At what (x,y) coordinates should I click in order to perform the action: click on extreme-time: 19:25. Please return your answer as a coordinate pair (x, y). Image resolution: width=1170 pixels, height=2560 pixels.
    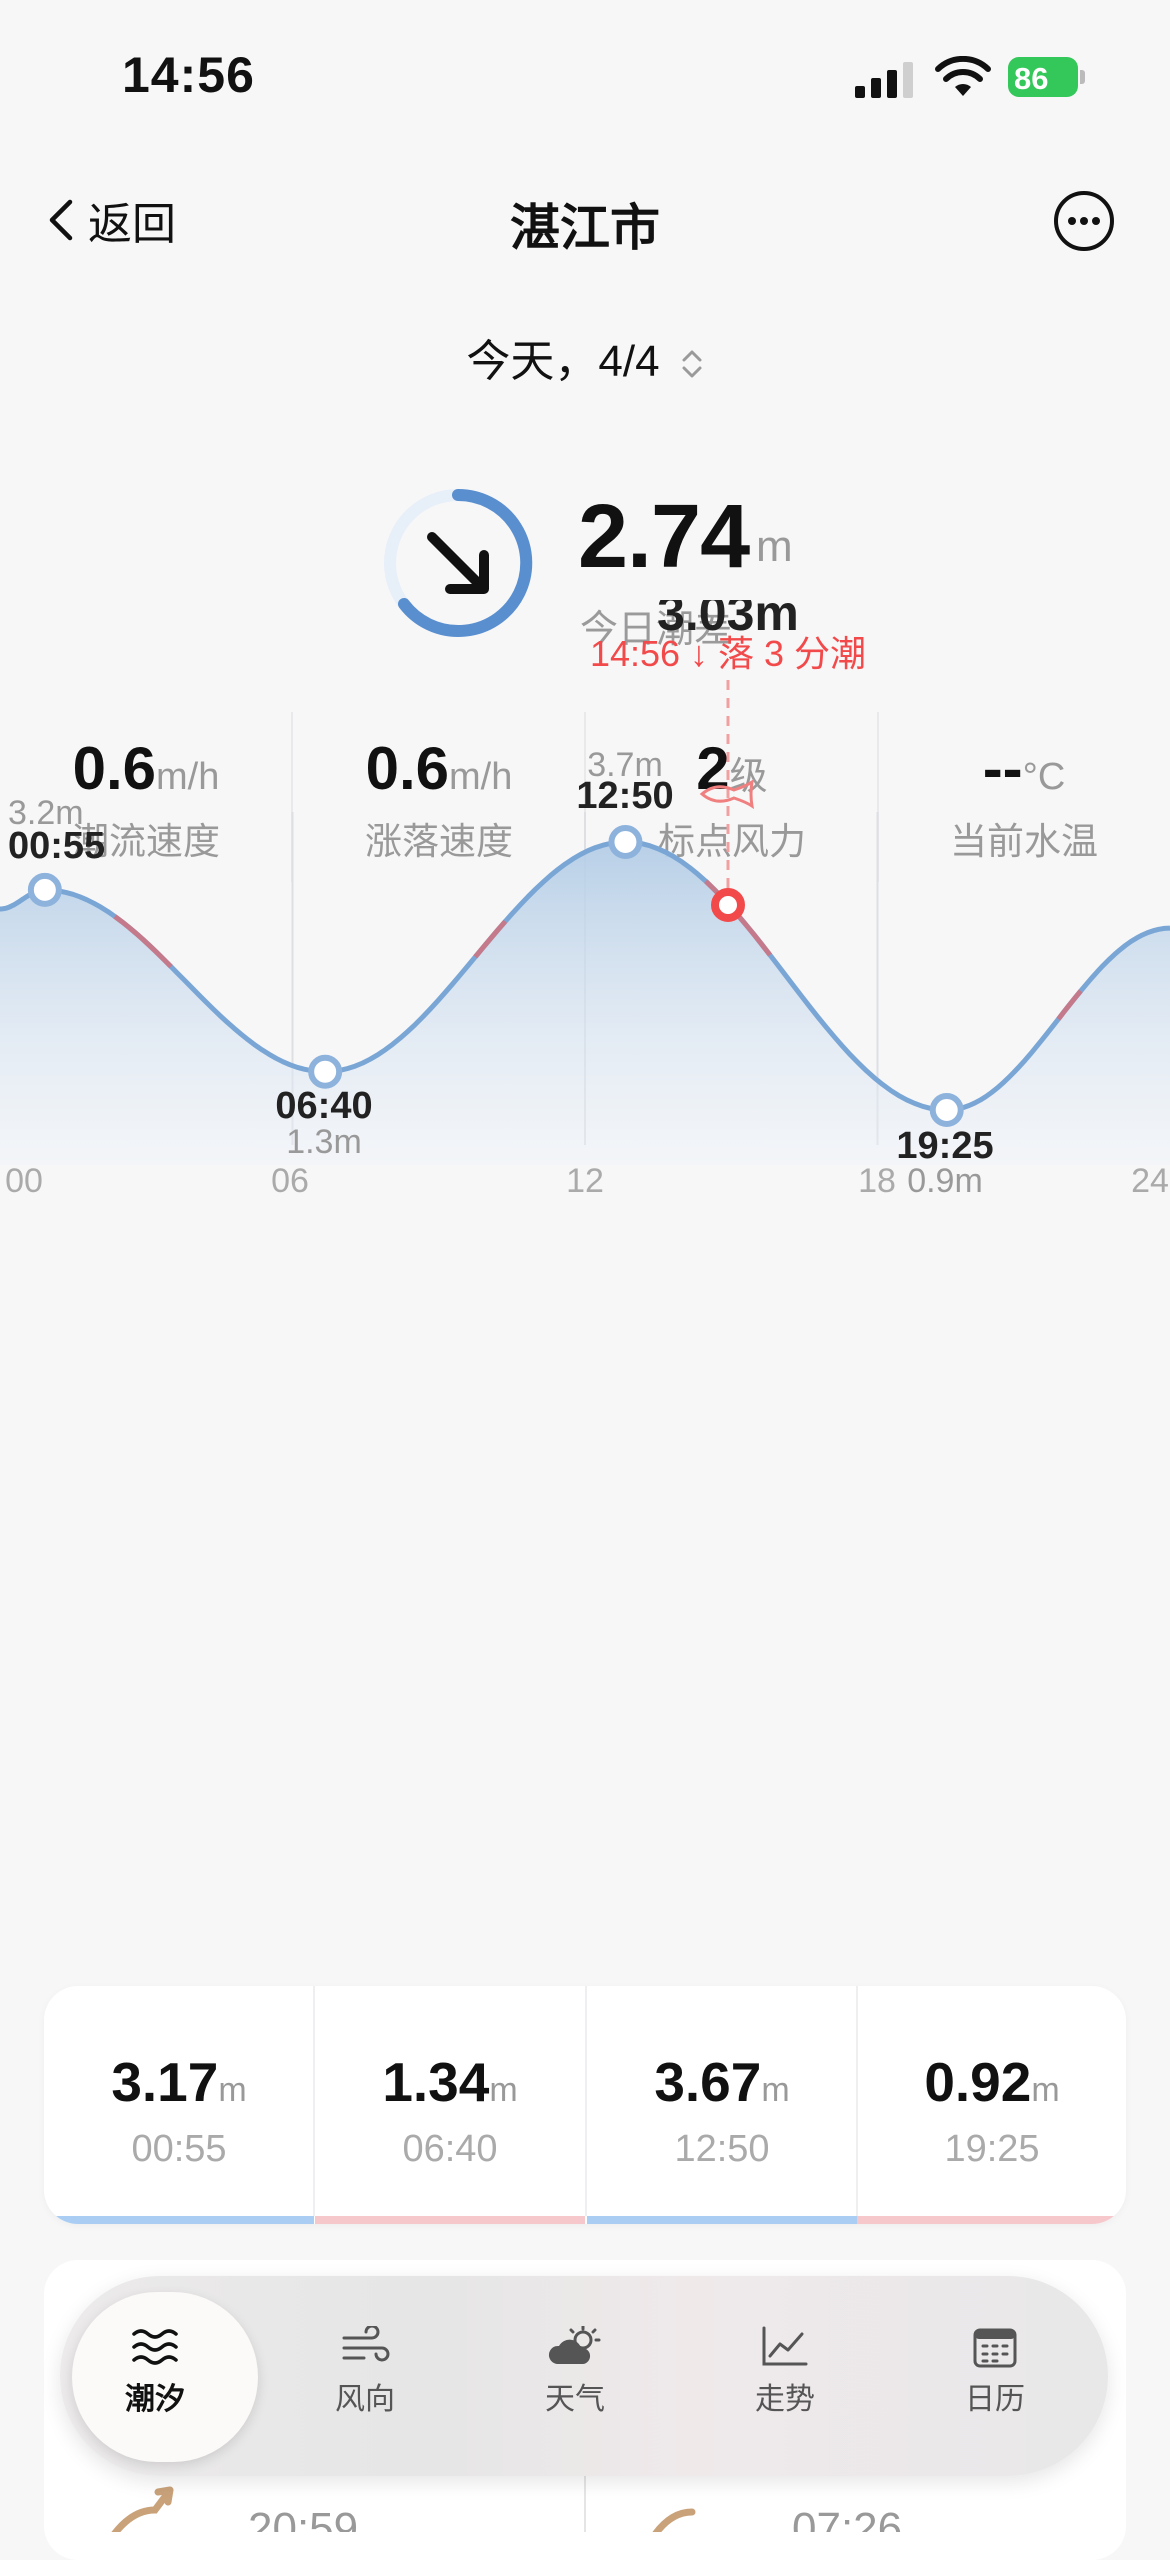
    Looking at the image, I should click on (992, 2149).